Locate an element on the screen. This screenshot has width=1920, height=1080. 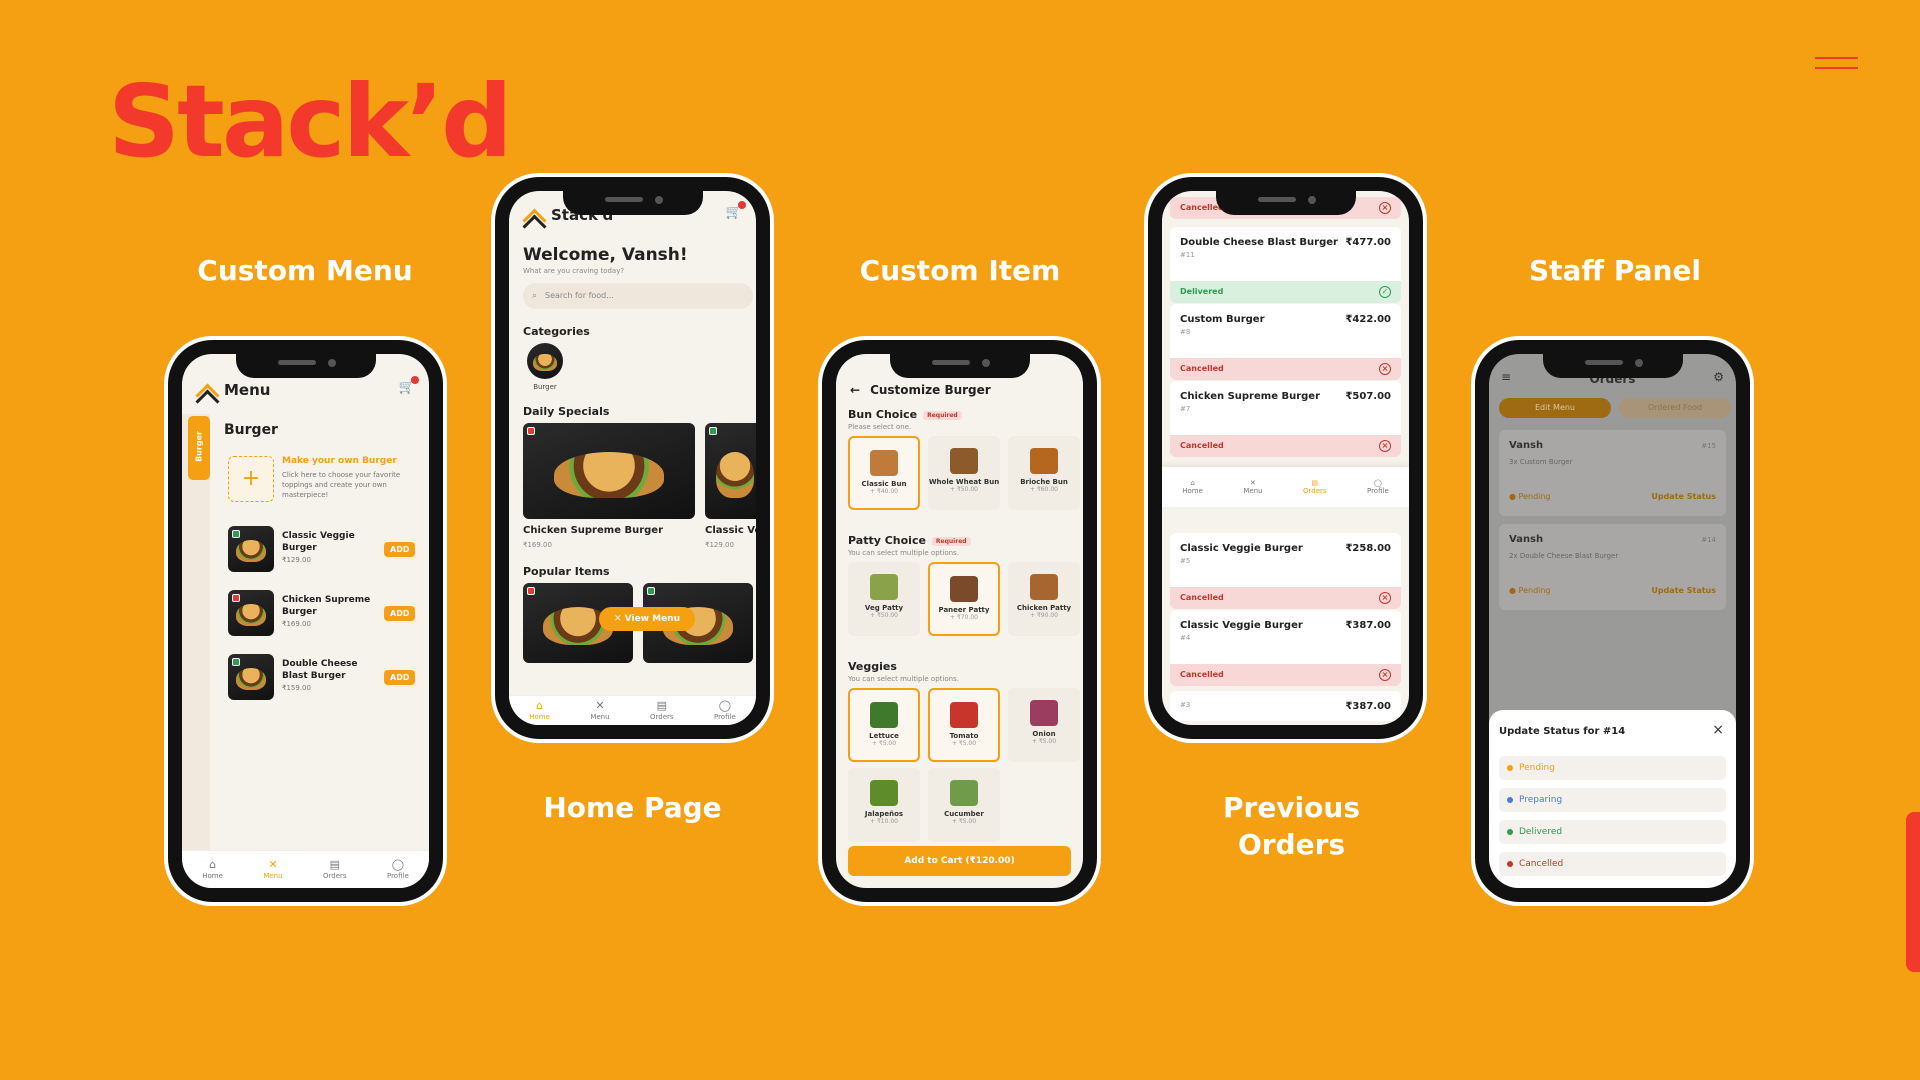
required-badge: Required is located at coordinates (942, 415).